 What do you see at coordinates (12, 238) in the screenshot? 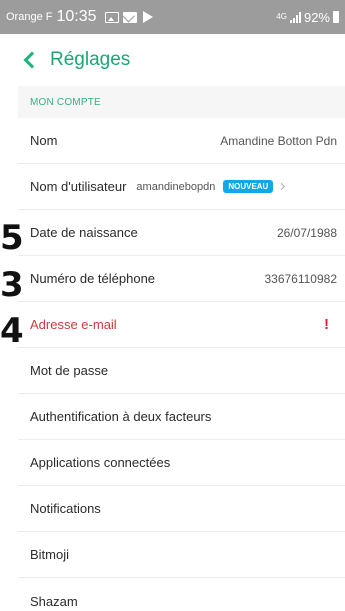
I see `annotation-number-5: 5` at bounding box center [12, 238].